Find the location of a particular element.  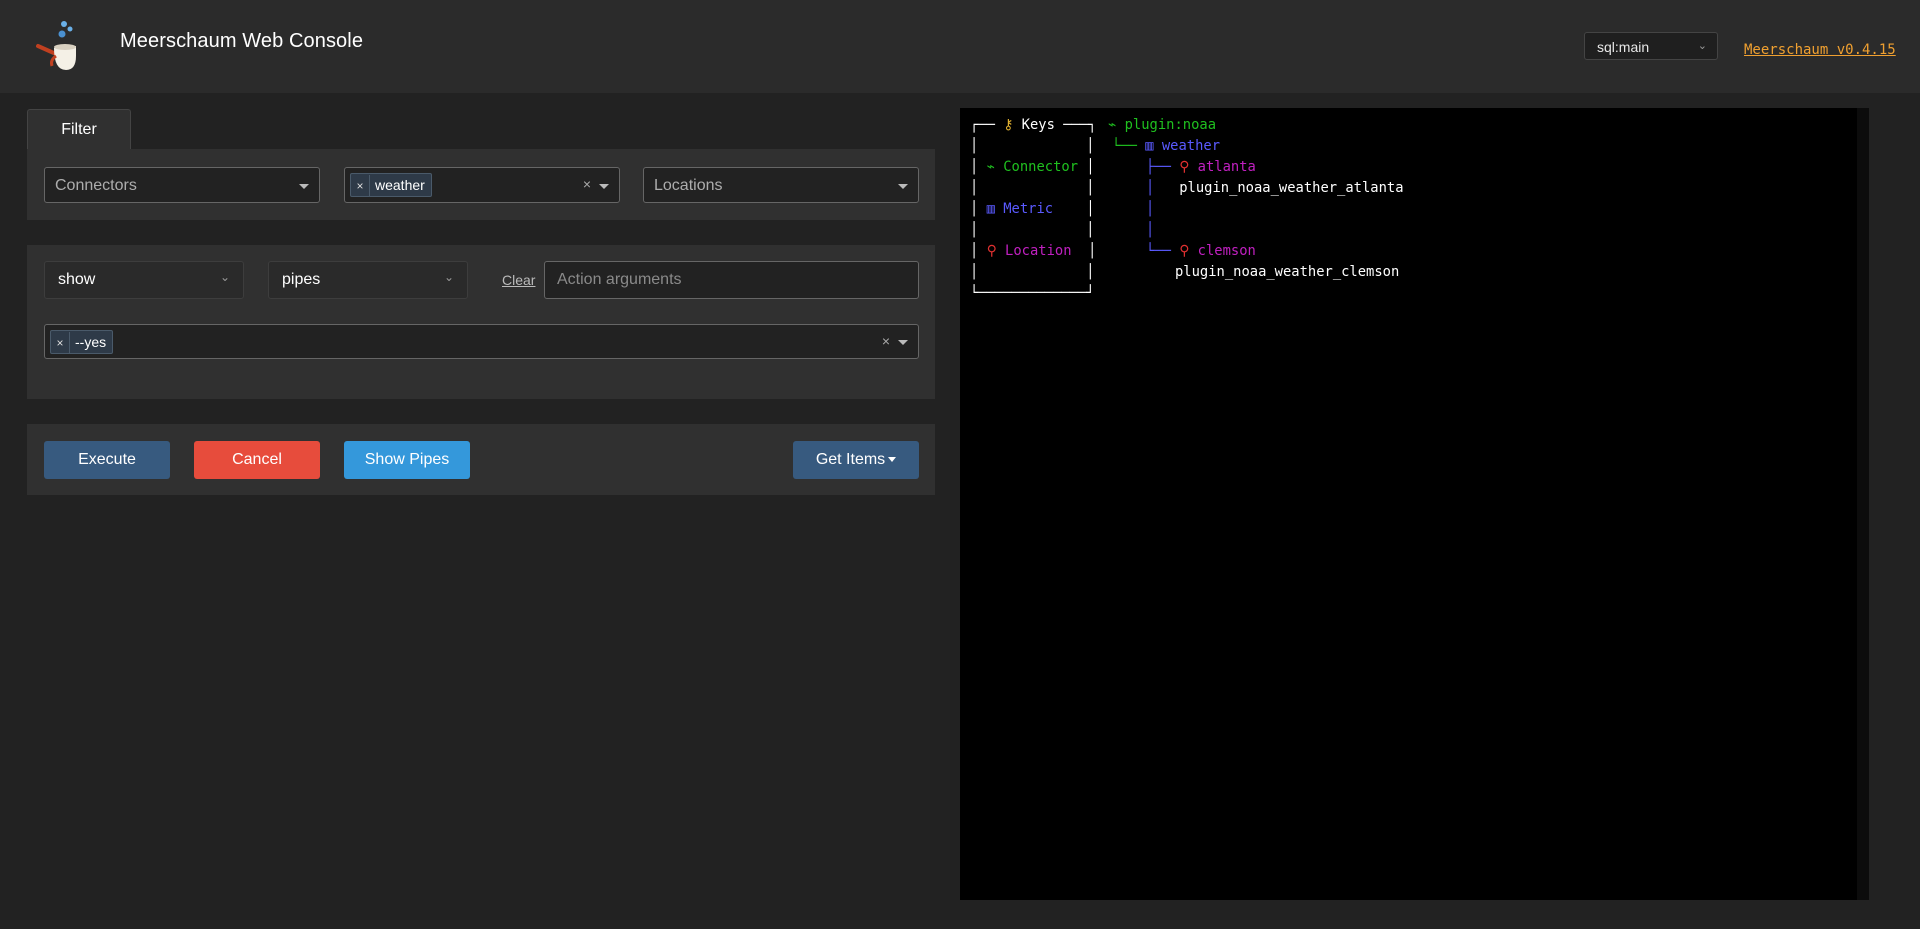

action-dropdown: show ⌄ is located at coordinates (144, 280).